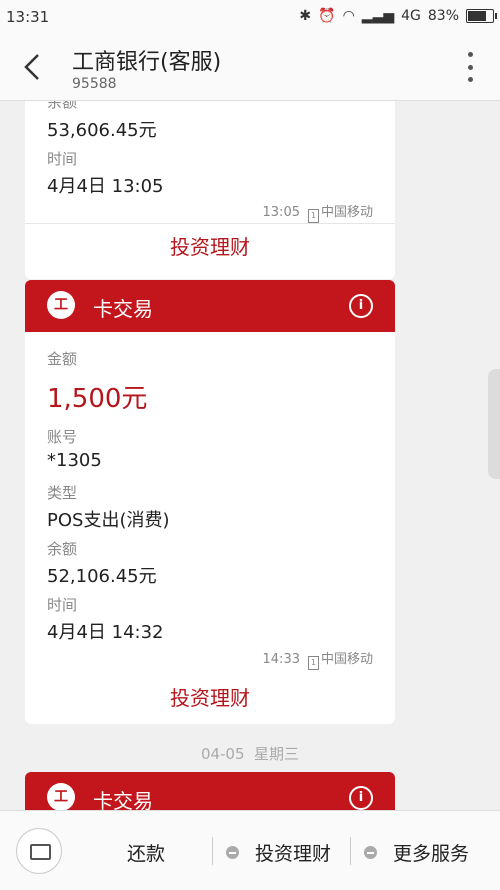  I want to click on message-meta: 14:33 1 中国移动, so click(318, 659).